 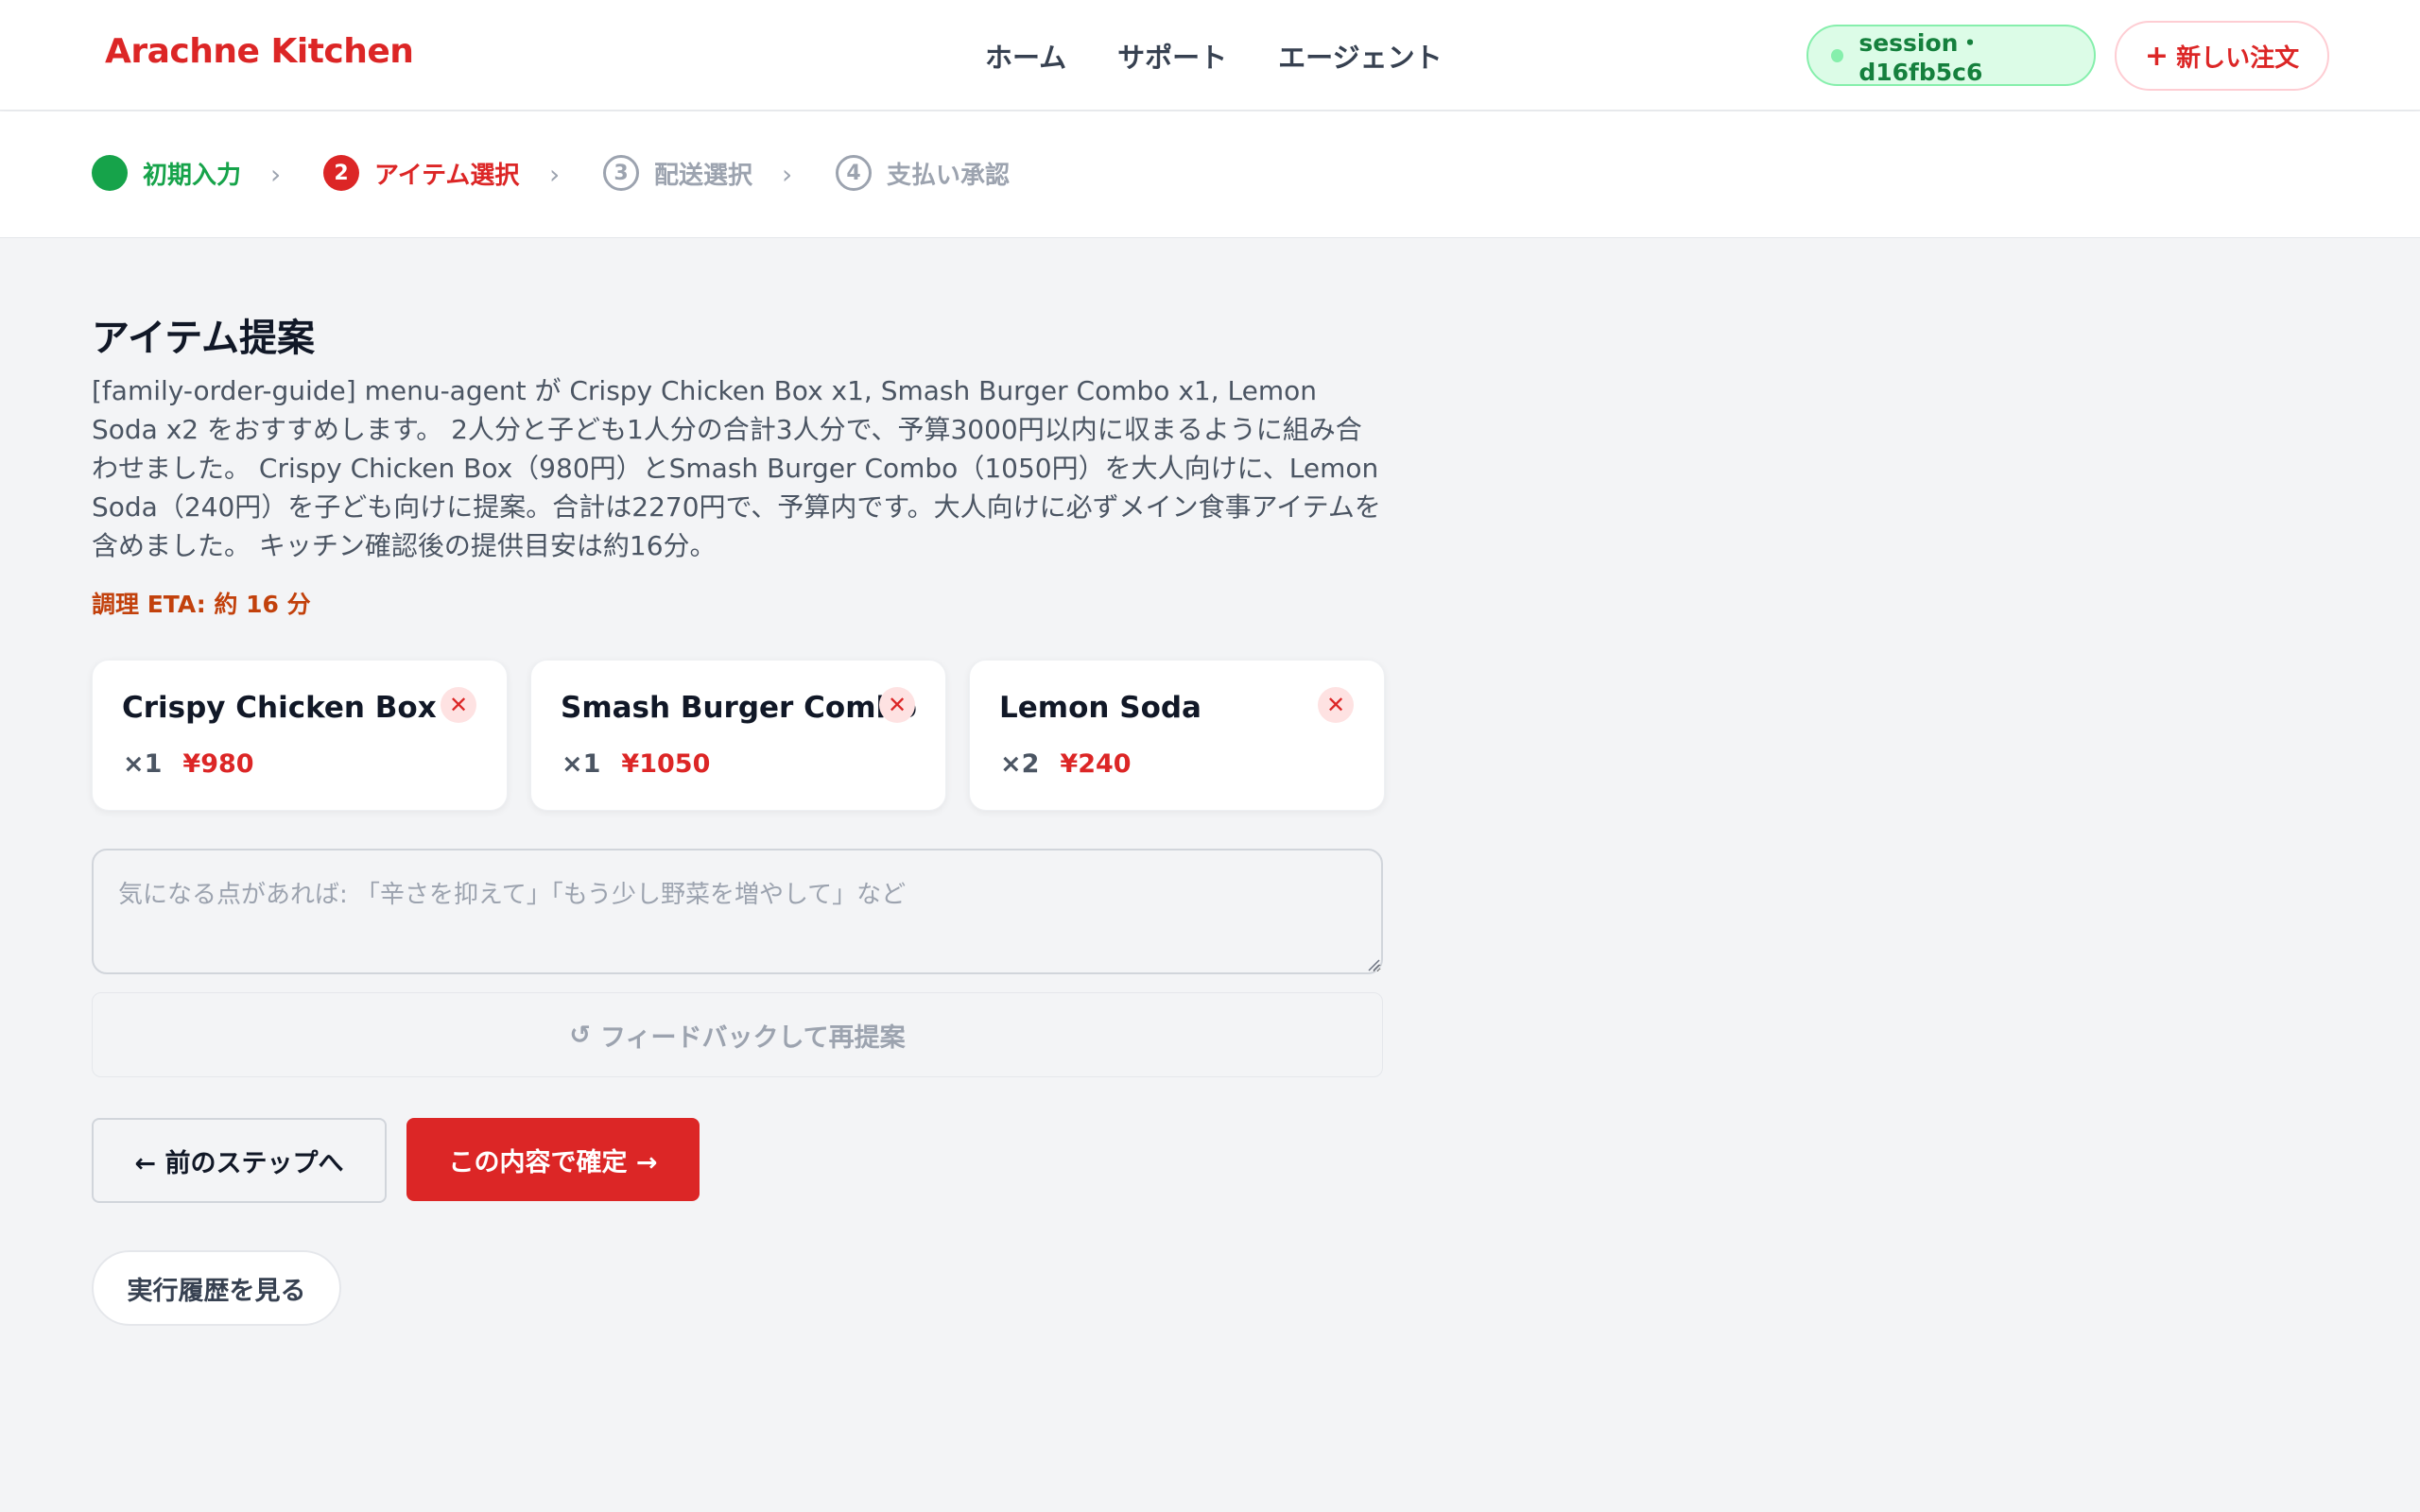 I want to click on step-label: 支払い承認, so click(x=949, y=175).